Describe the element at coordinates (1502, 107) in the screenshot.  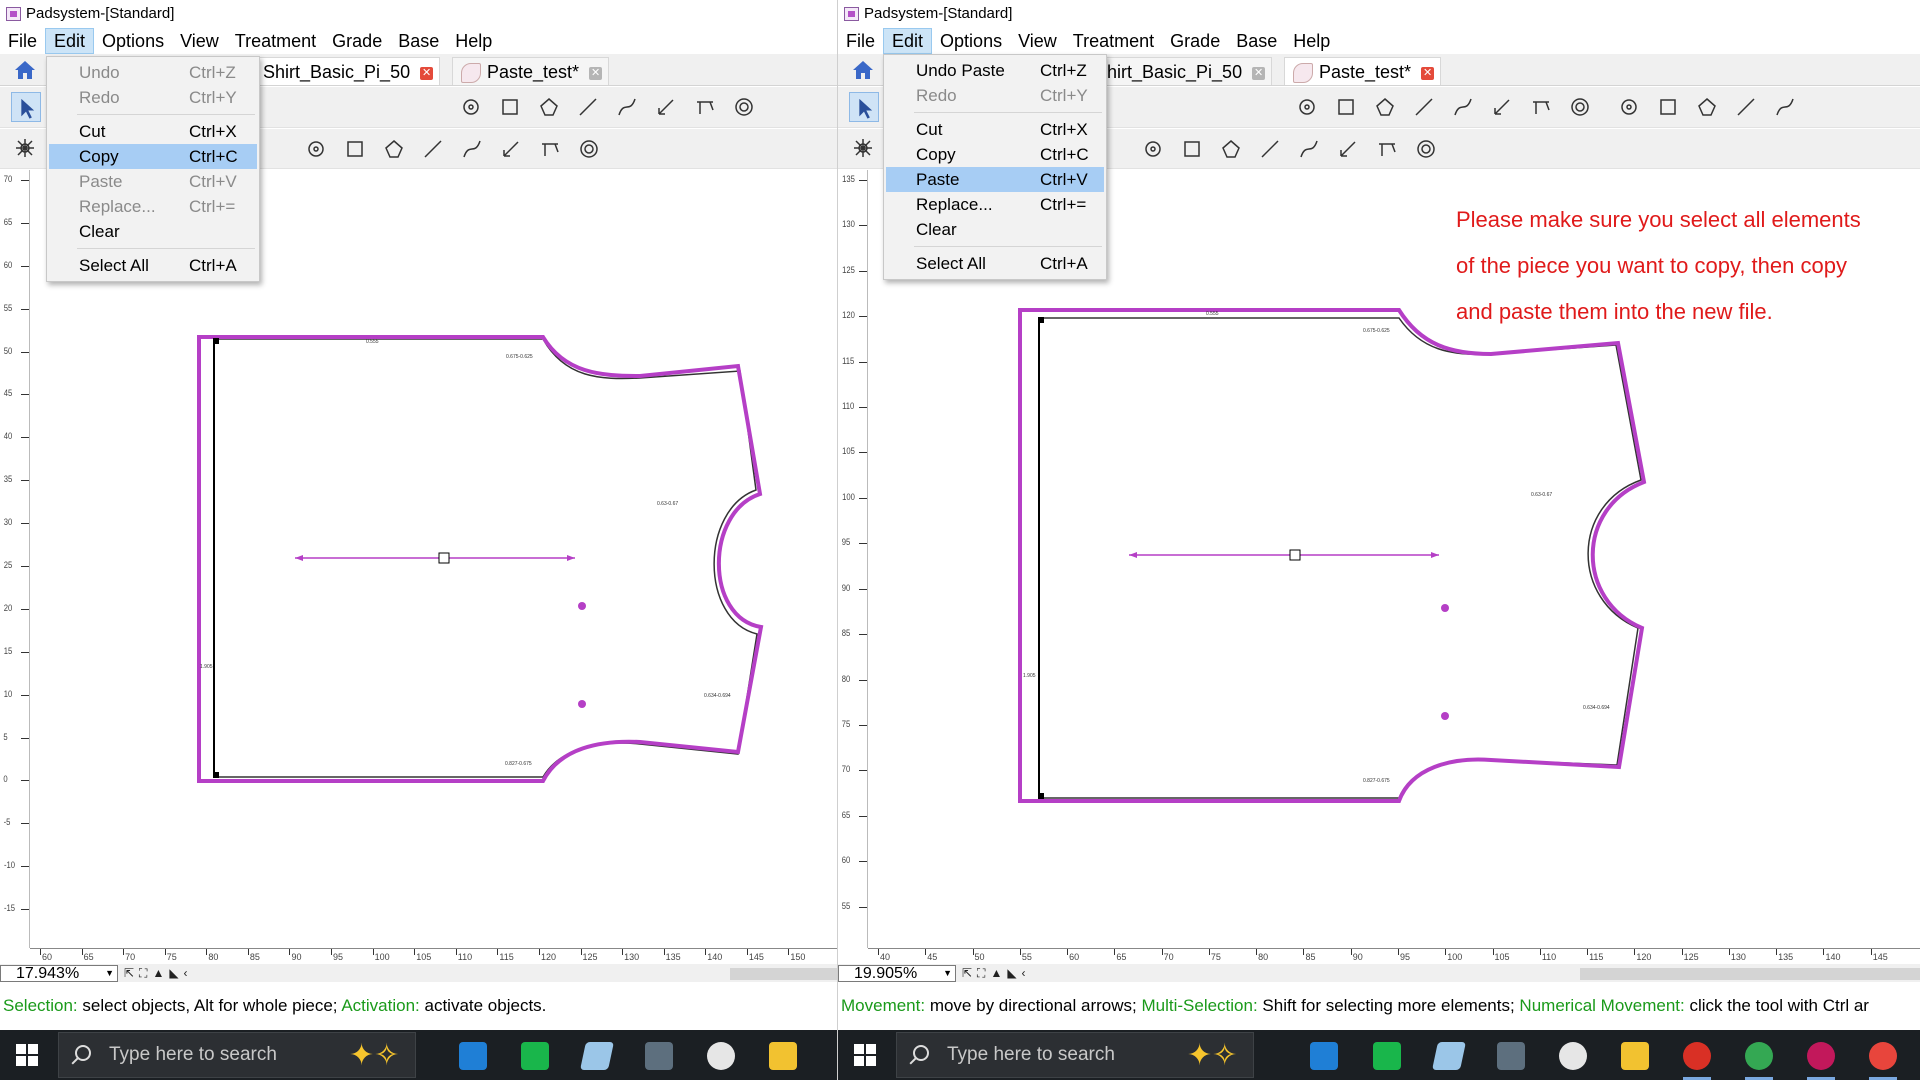
I see `edit-point-icon` at that location.